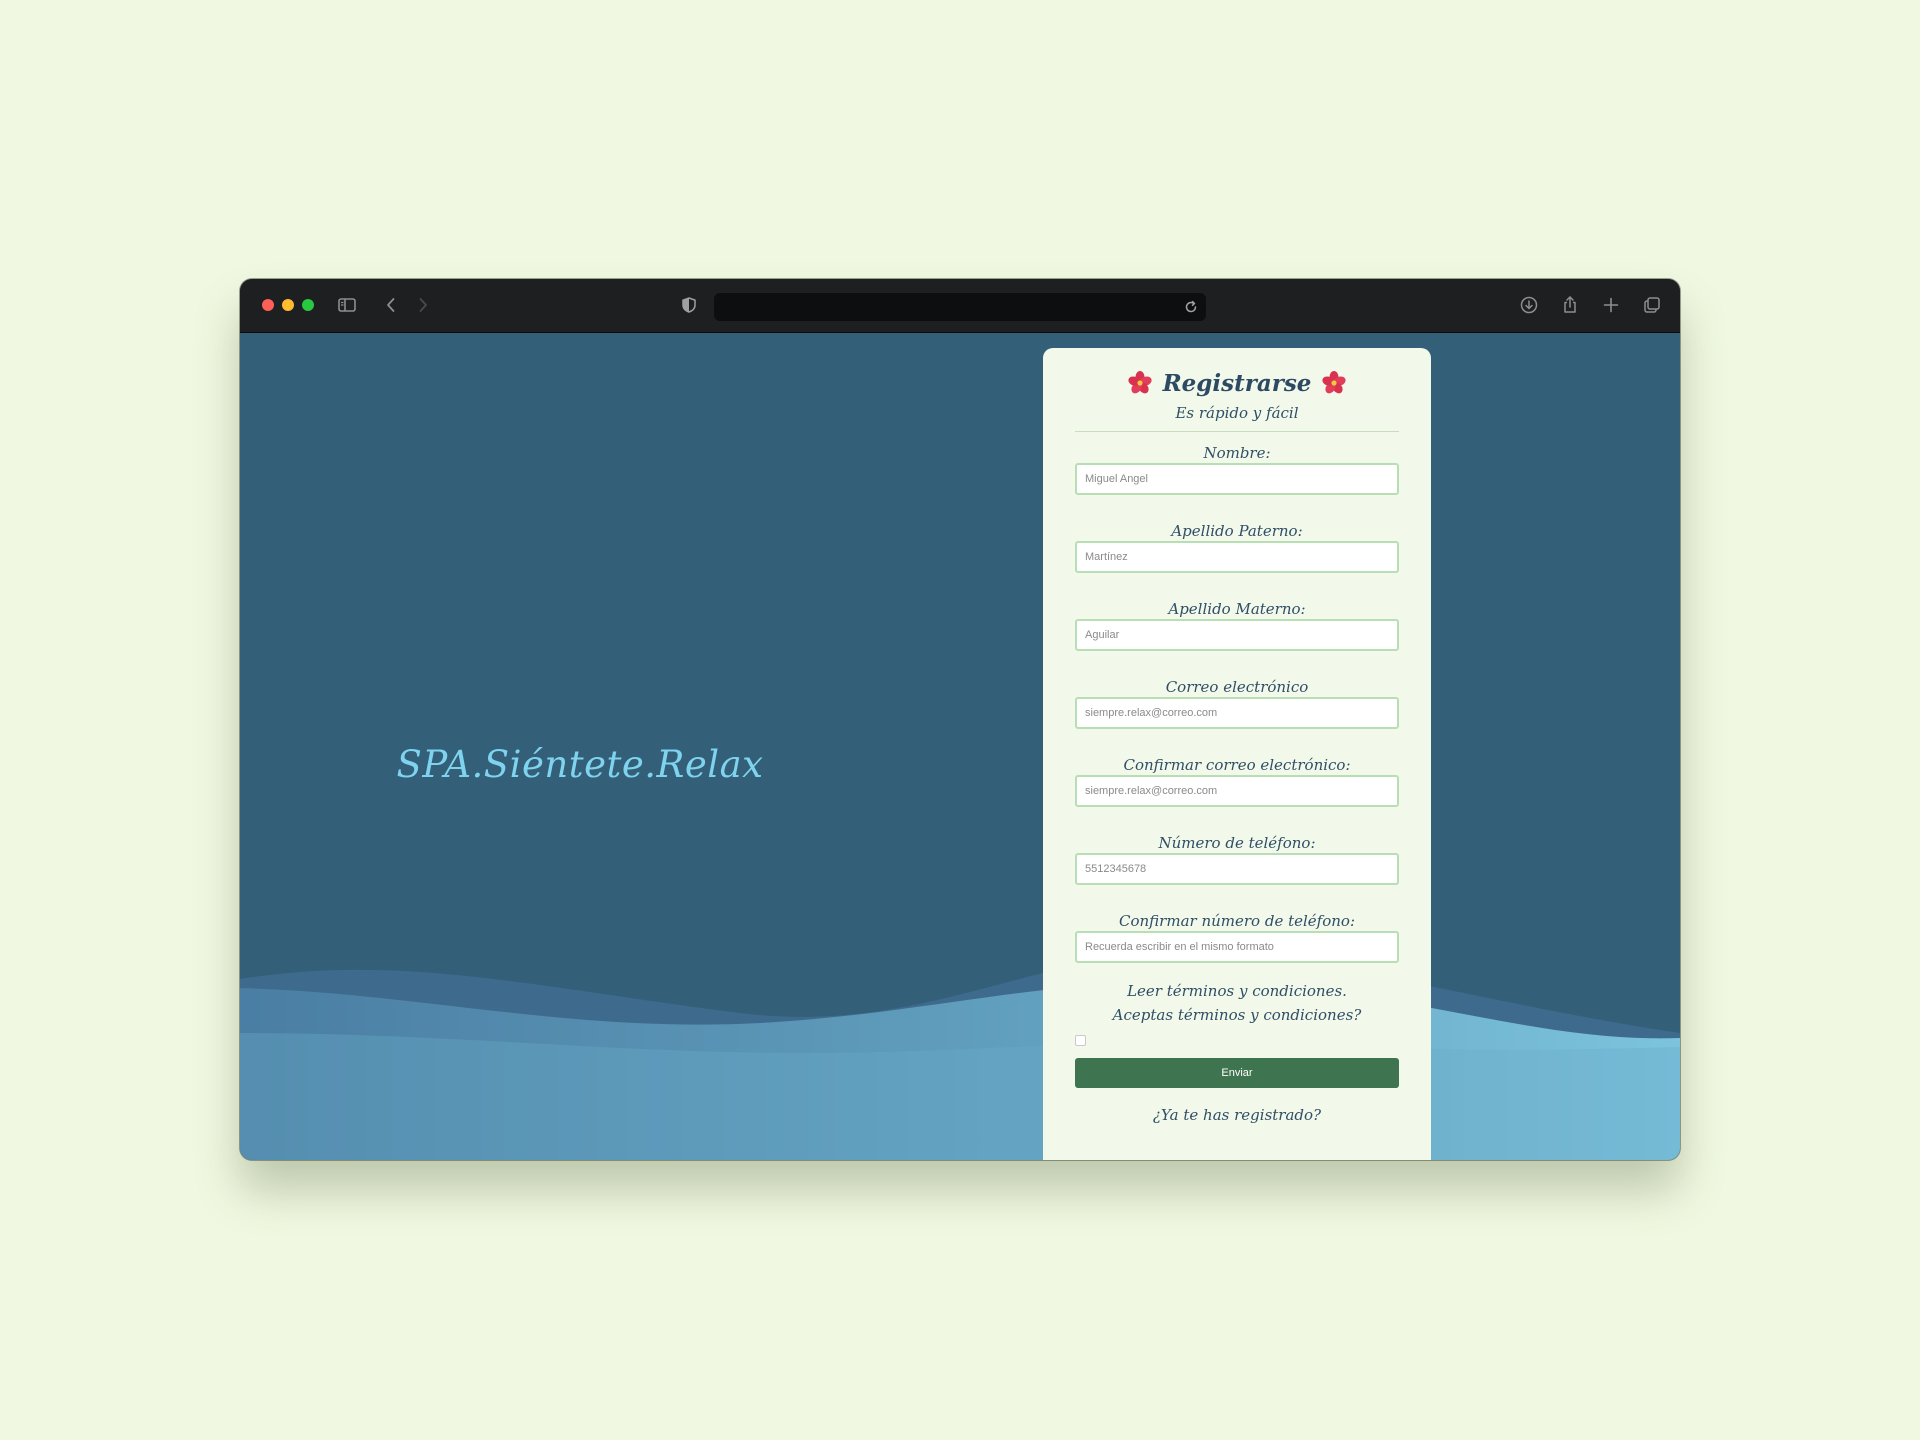  Describe the element at coordinates (1237, 765) in the screenshot. I see `confirmar-correo-label: Confirmar correo electrónico:` at that location.